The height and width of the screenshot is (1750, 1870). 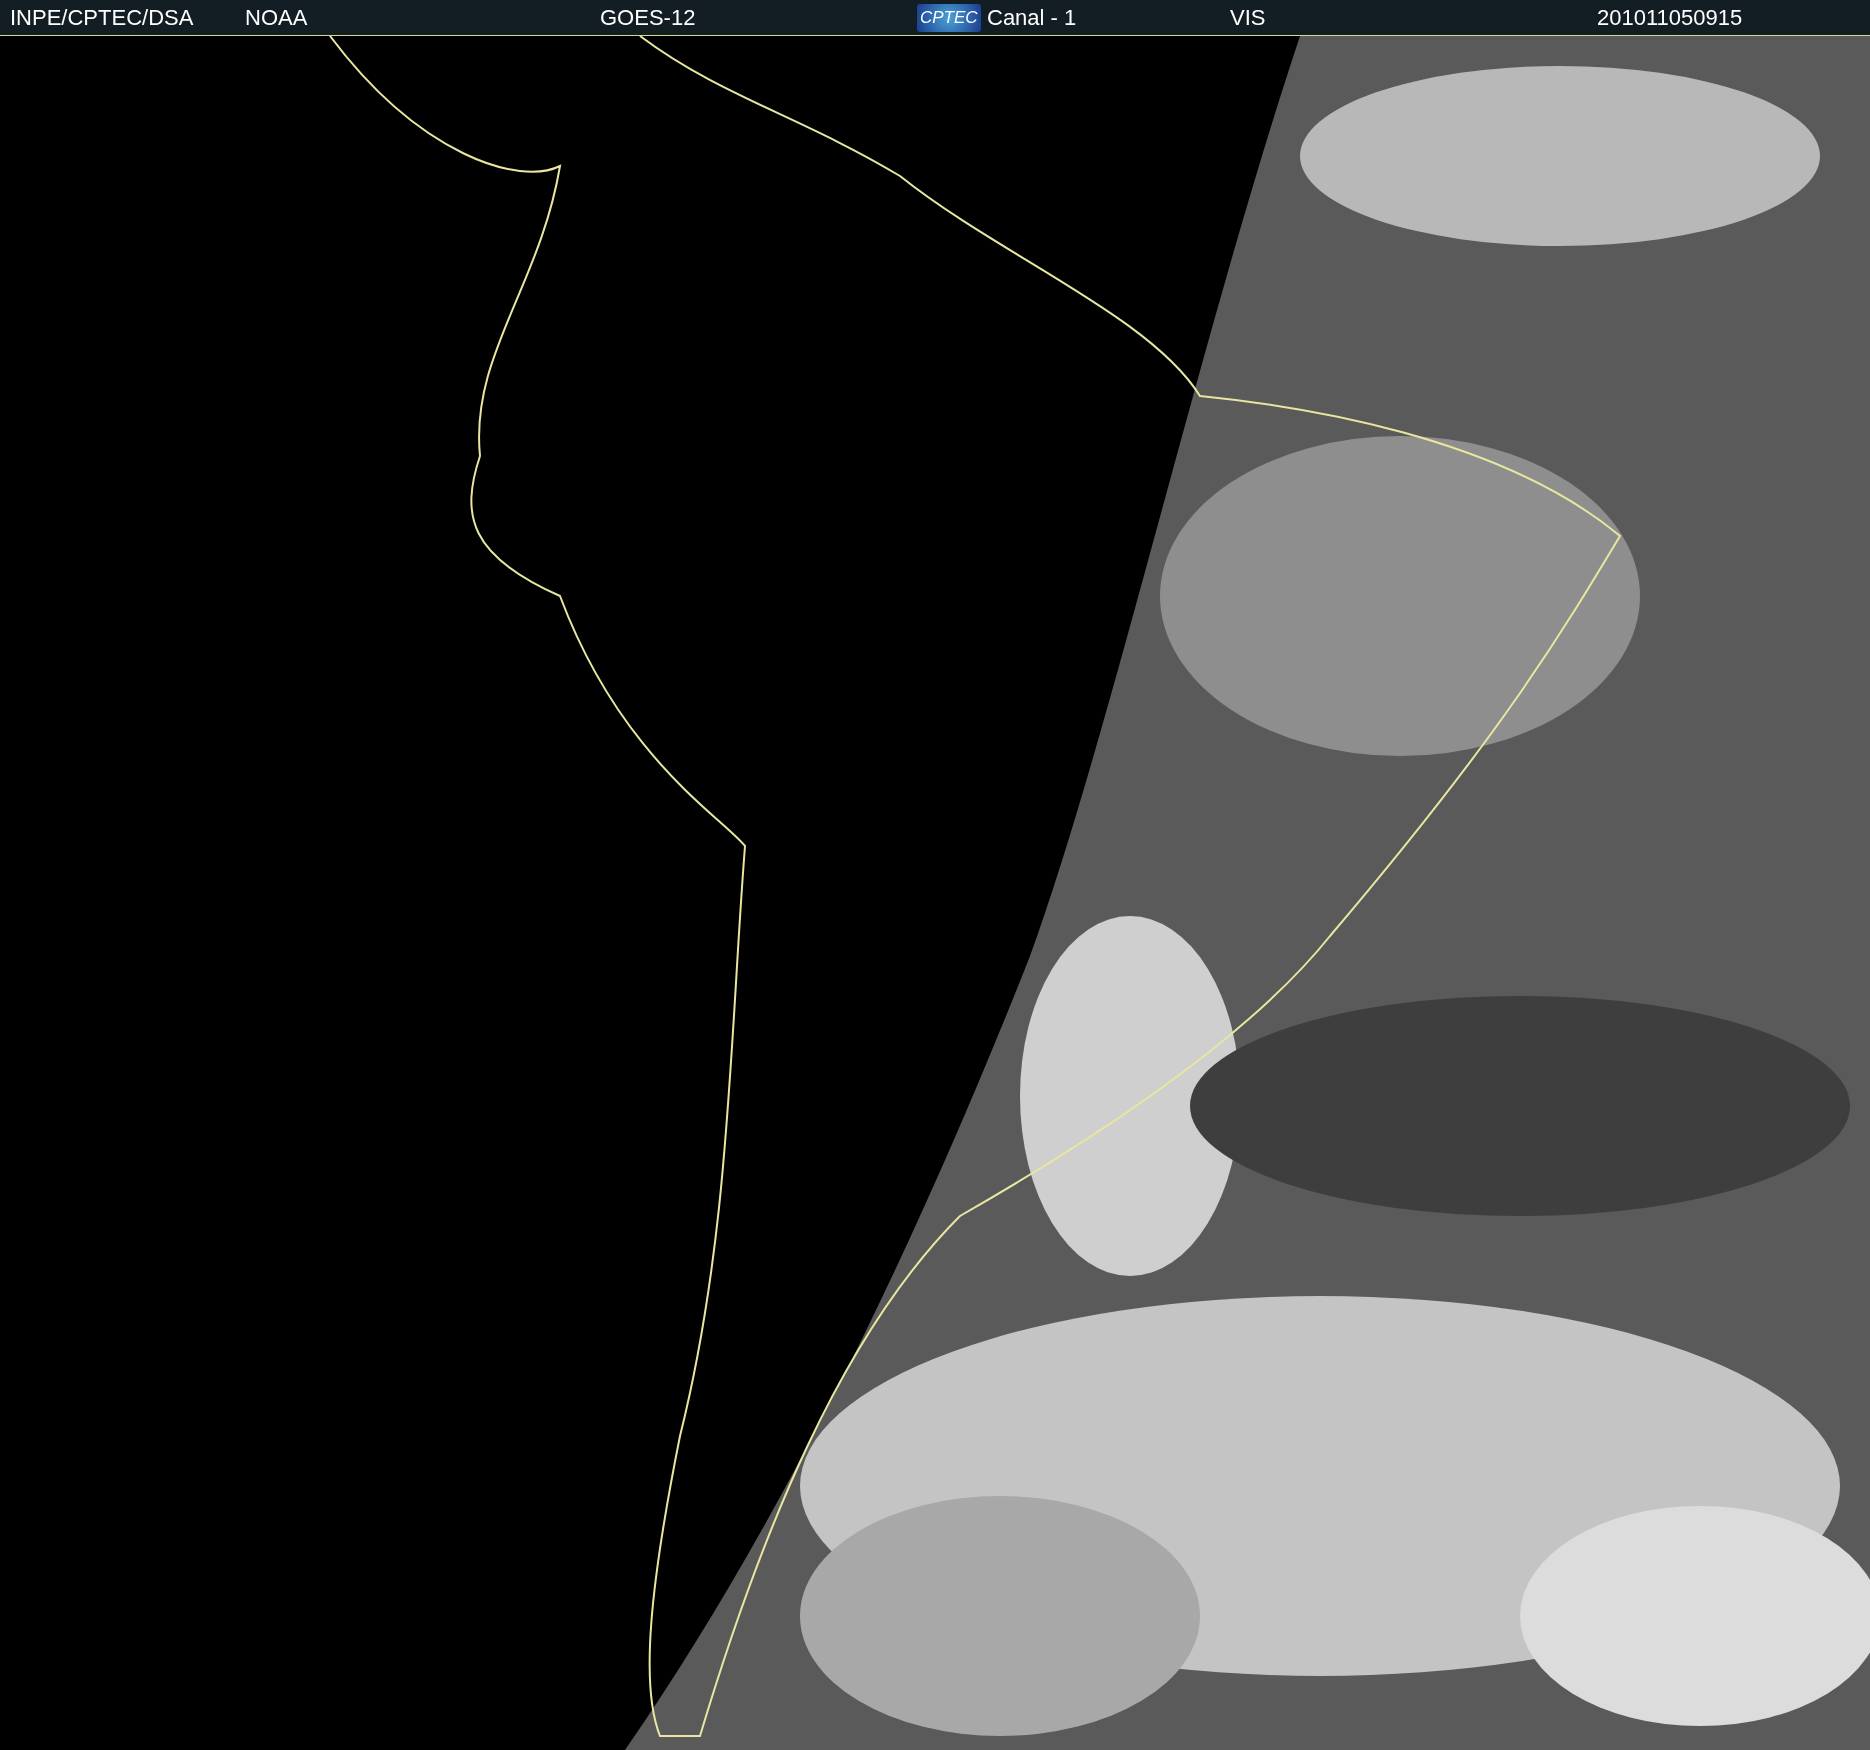 What do you see at coordinates (1248, 17) in the screenshot?
I see `band-label: VIS` at bounding box center [1248, 17].